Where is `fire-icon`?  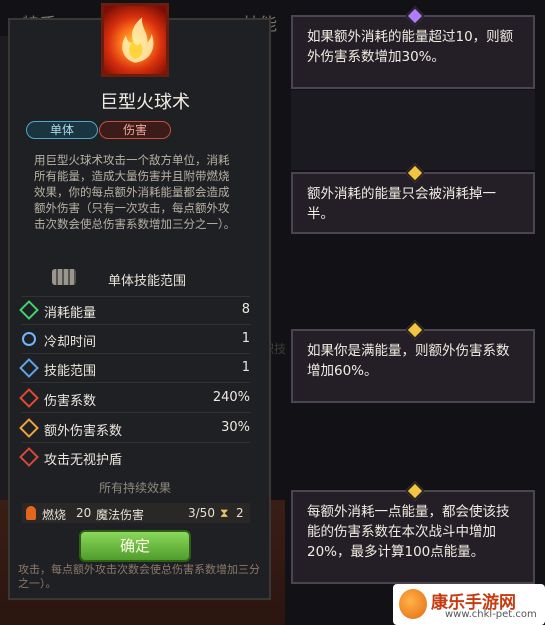 fire-icon is located at coordinates (31, 513).